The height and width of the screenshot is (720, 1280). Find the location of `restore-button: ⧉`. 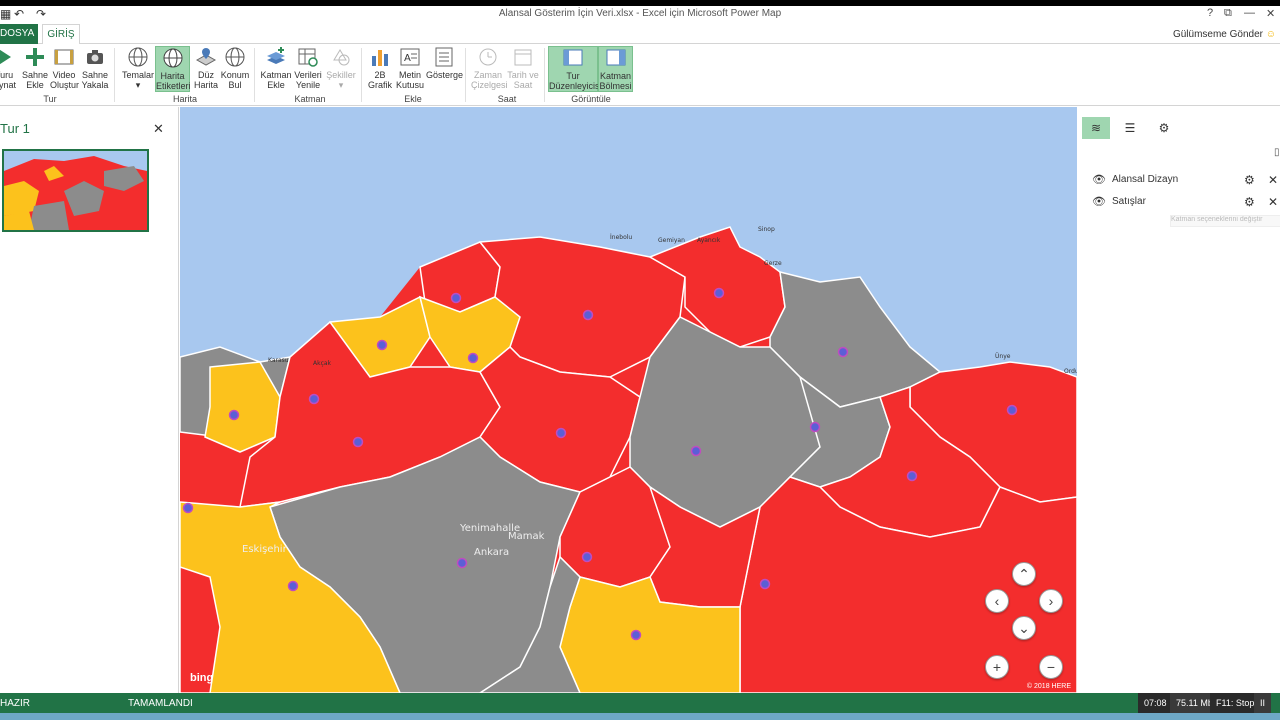

restore-button: ⧉ is located at coordinates (1228, 13).